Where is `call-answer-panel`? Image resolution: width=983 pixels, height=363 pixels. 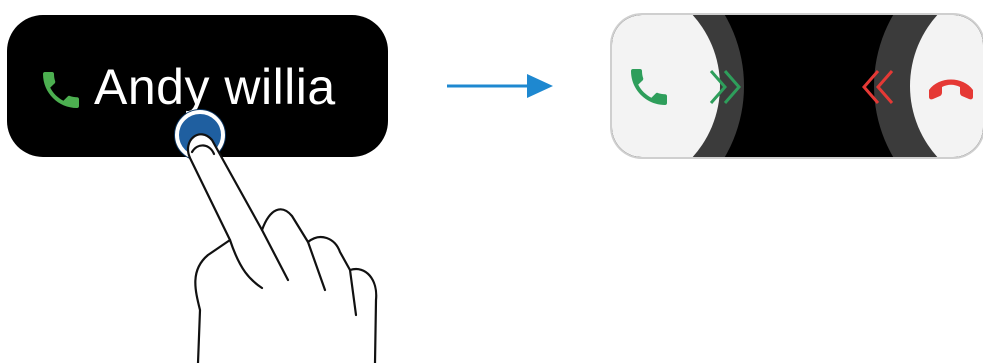
call-answer-panel is located at coordinates (797, 86).